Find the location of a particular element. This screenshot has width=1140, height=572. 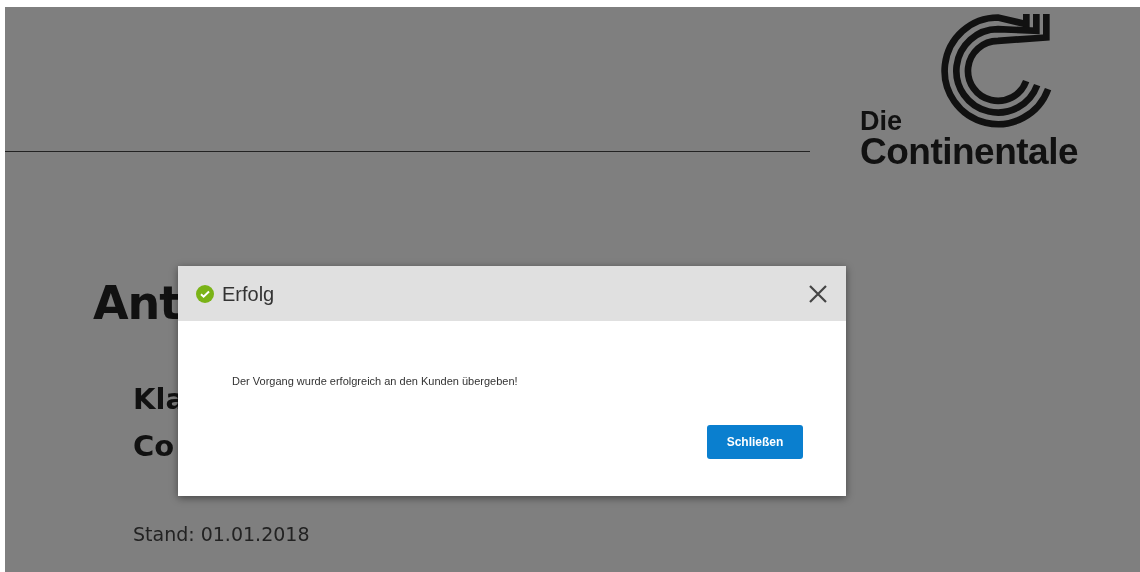

close-icon is located at coordinates (818, 293).